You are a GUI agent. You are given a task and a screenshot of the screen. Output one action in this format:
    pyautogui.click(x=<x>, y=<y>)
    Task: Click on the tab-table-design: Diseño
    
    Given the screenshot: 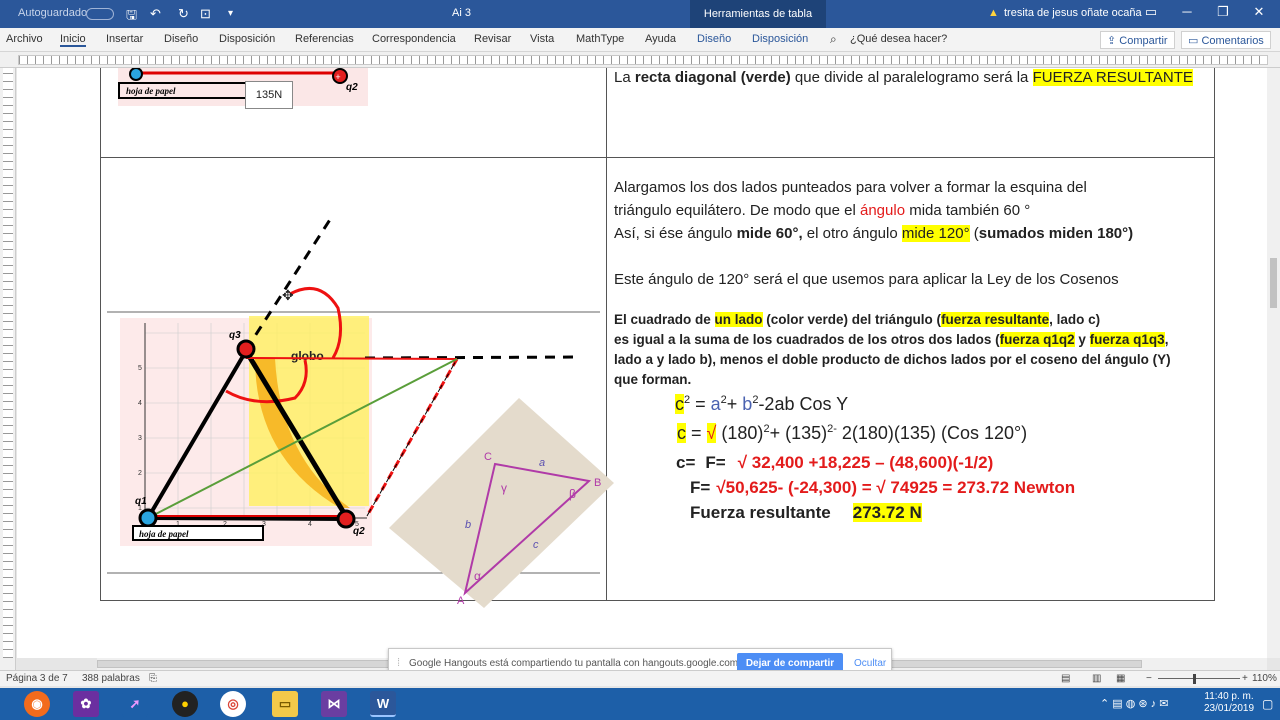 What is the action you would take?
    pyautogui.click(x=714, y=39)
    